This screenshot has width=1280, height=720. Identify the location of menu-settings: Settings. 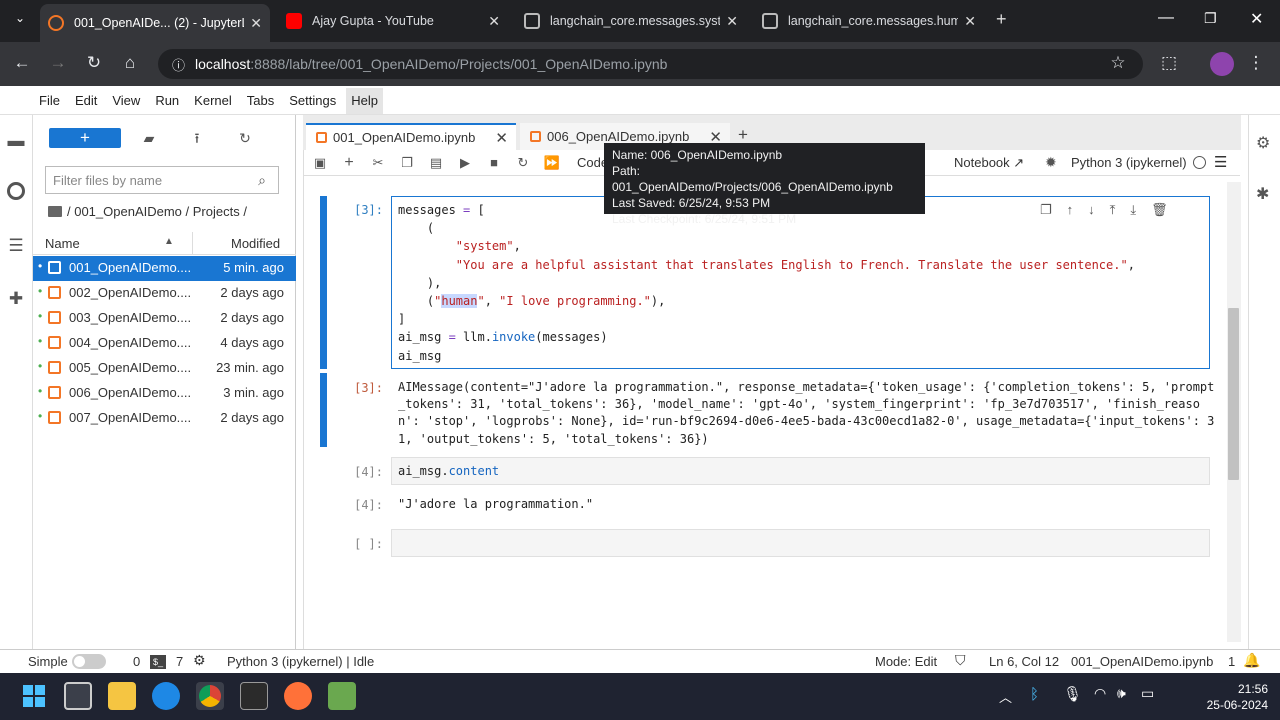
(312, 101).